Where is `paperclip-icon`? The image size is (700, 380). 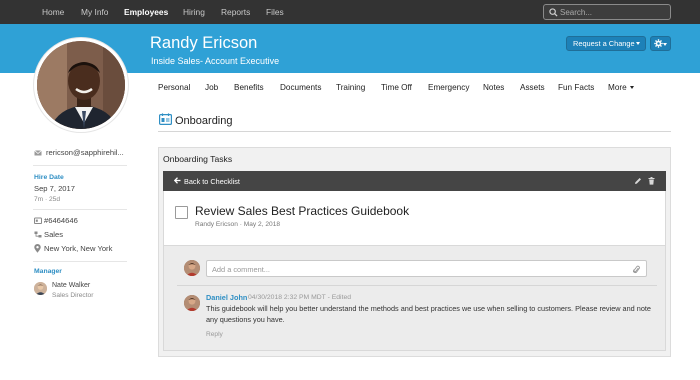
paperclip-icon is located at coordinates (636, 269).